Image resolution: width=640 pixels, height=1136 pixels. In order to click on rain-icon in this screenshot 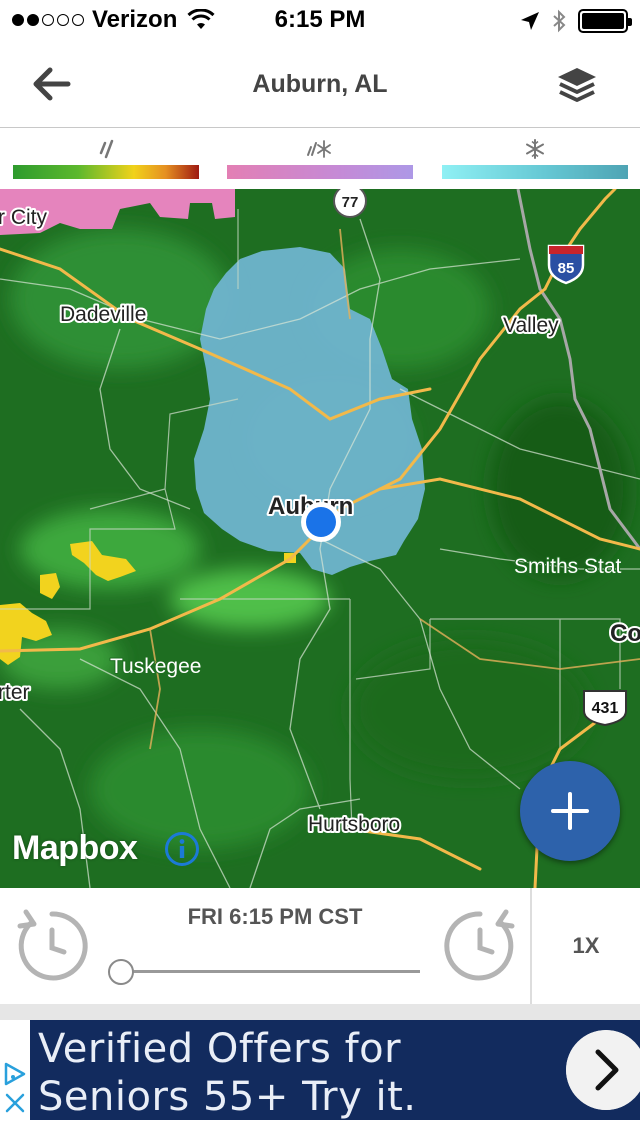, I will do `click(106, 149)`.